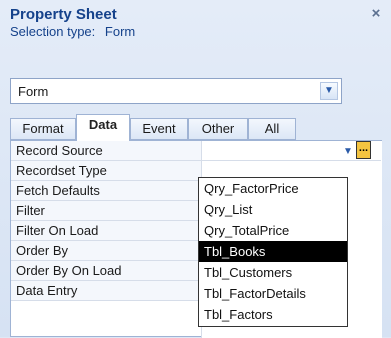 The height and width of the screenshot is (338, 391). What do you see at coordinates (103, 127) in the screenshot?
I see `tab-data: Data` at bounding box center [103, 127].